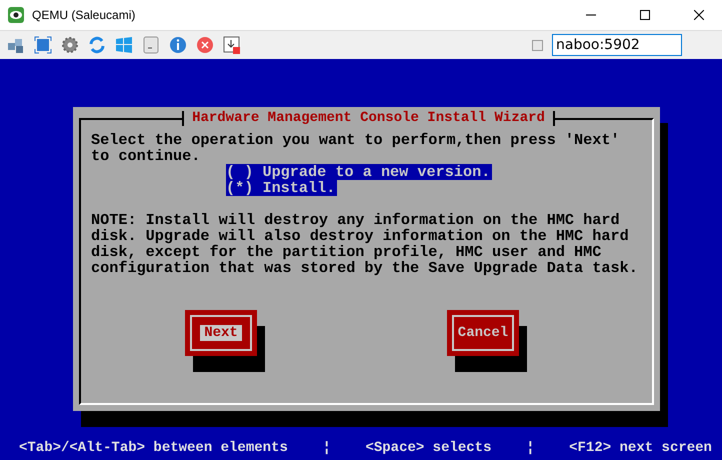 Image resolution: width=722 pixels, height=460 pixels. Describe the element at coordinates (16, 15) in the screenshot. I see `eye-icon` at that location.